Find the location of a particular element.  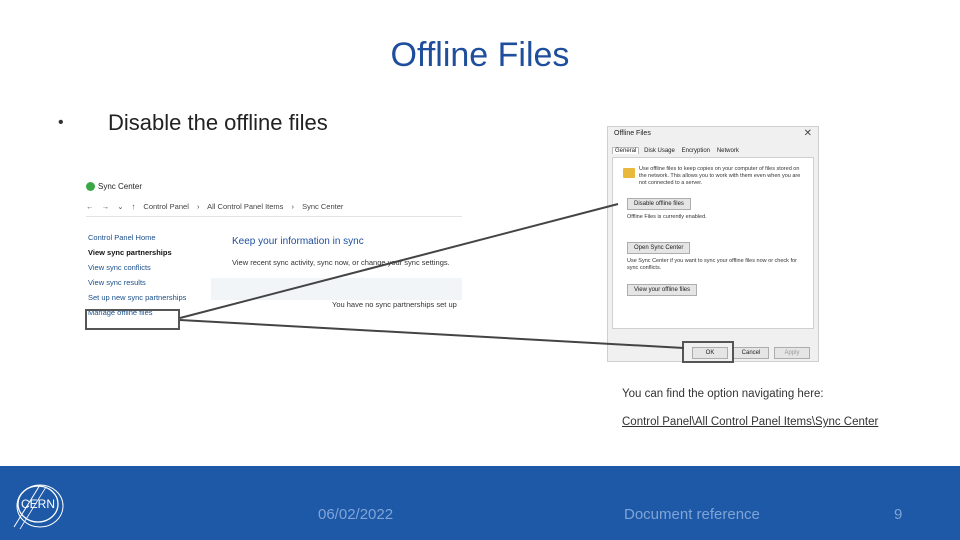

navigation-hint: You can find the option navigating here: is located at coordinates (723, 394).